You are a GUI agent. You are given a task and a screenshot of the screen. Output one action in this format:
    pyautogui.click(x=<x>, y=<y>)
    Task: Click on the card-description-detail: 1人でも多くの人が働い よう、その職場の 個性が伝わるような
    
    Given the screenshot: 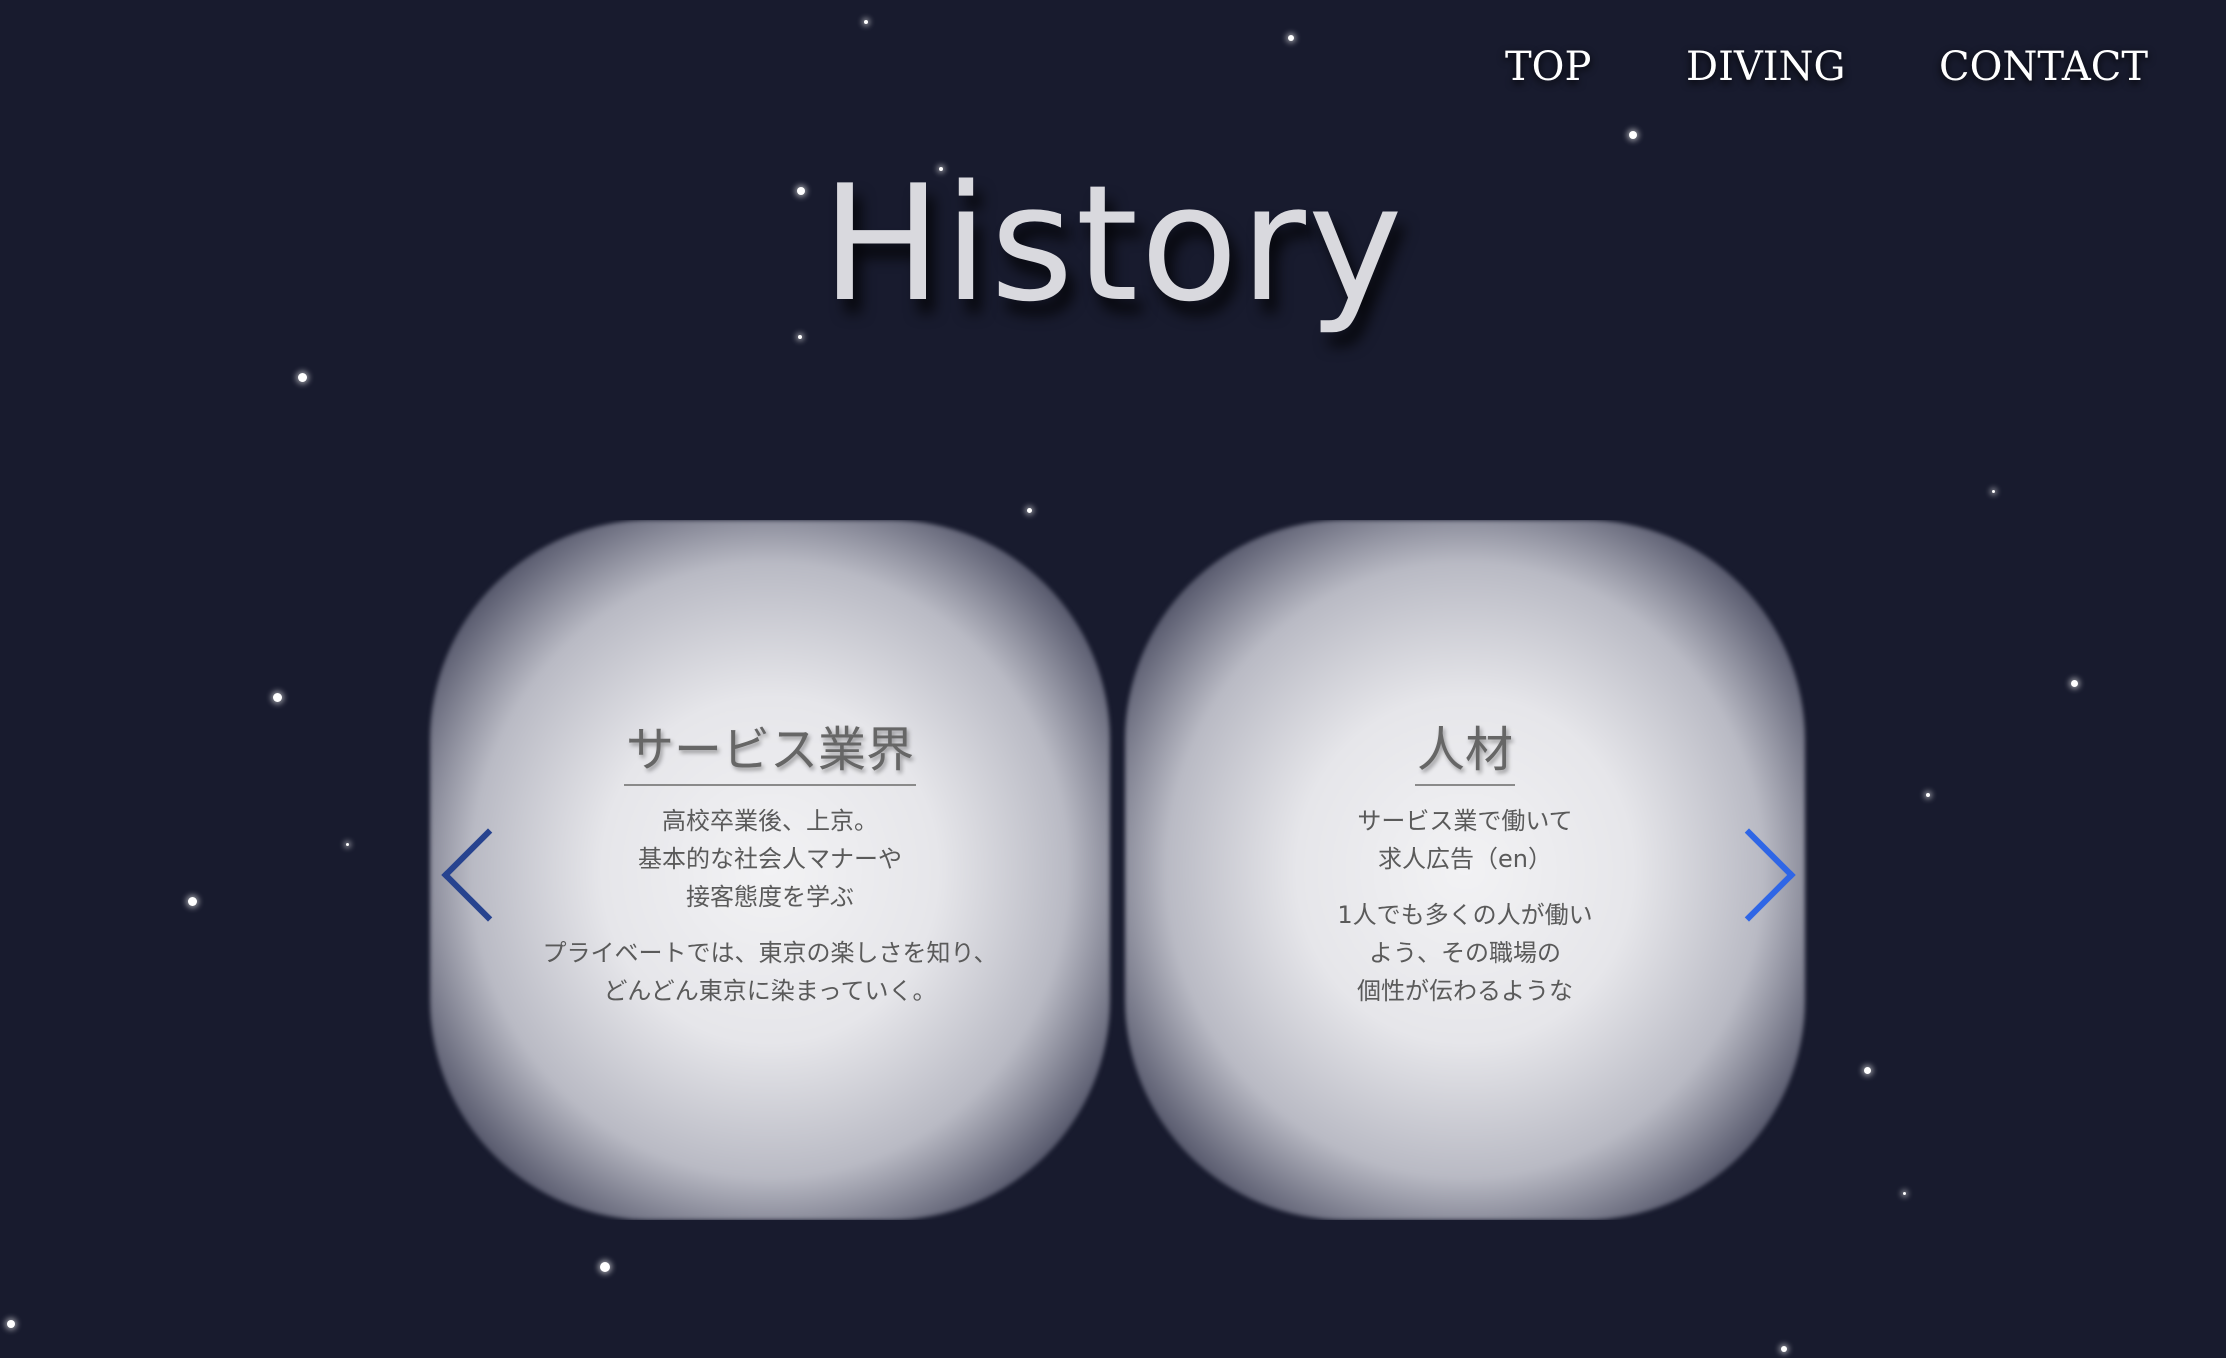 What is the action you would take?
    pyautogui.click(x=1465, y=953)
    